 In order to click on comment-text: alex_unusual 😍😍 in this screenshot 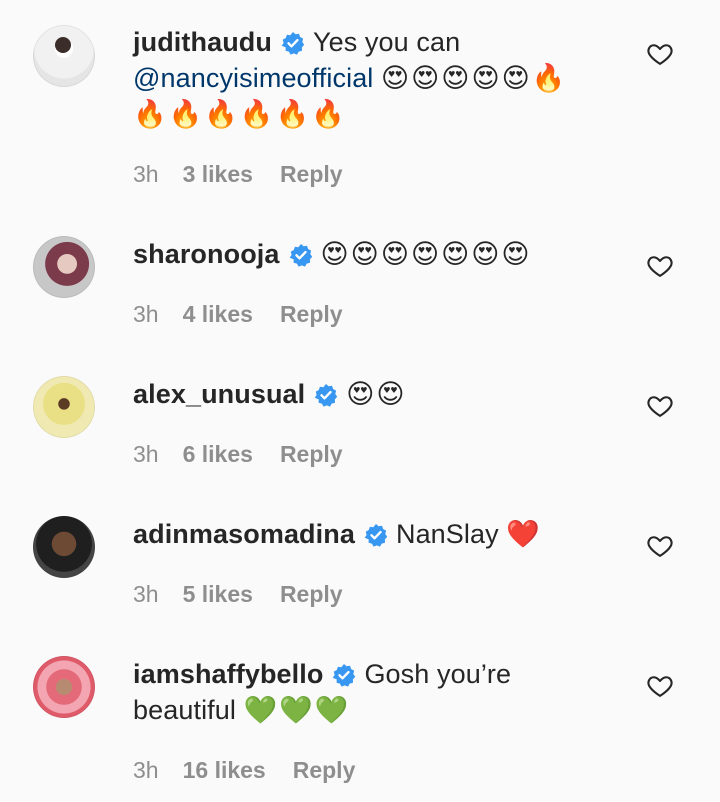, I will do `click(386, 394)`.